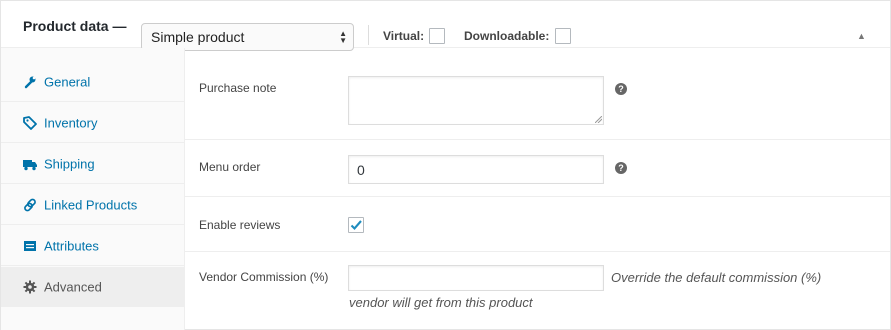 The height and width of the screenshot is (330, 891). Describe the element at coordinates (264, 277) in the screenshot. I see `vendor-commission-label: Vendor Commission (%)` at that location.